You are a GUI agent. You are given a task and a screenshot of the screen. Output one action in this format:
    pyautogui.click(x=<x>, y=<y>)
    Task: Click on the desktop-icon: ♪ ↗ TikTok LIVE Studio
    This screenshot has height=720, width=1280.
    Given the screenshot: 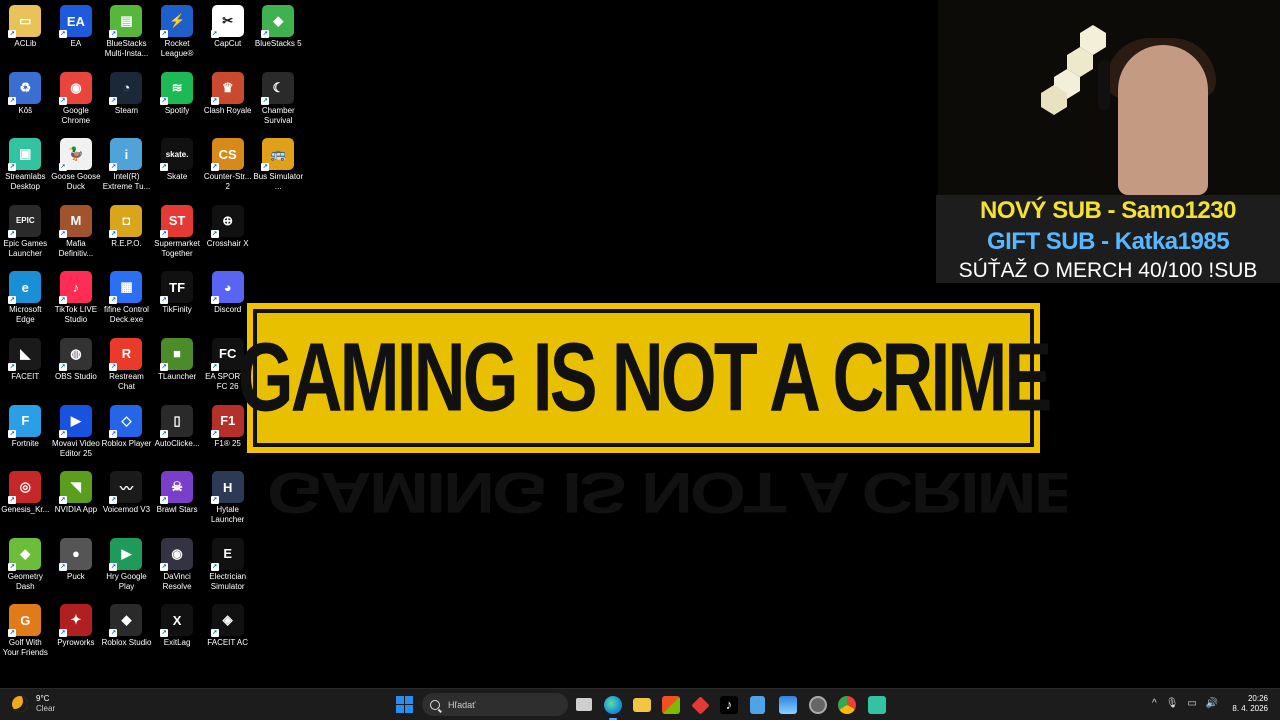 What is the action you would take?
    pyautogui.click(x=76, y=299)
    